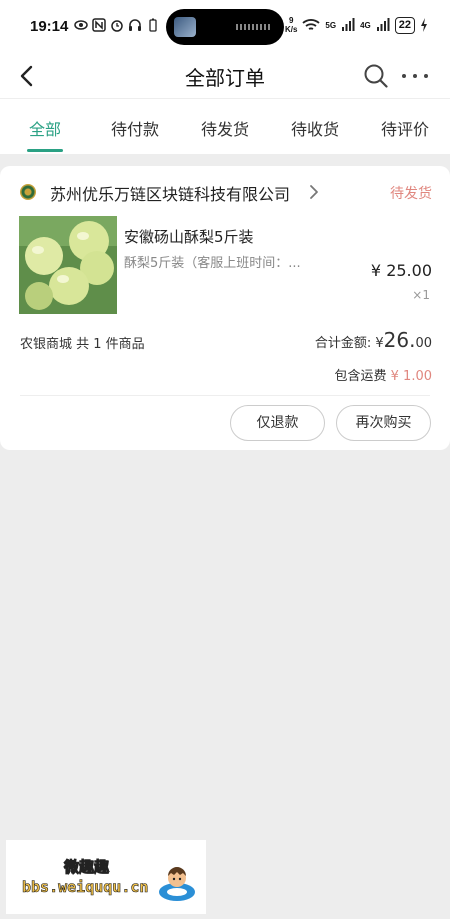  I want to click on shipping-label: 包含运费, so click(360, 376).